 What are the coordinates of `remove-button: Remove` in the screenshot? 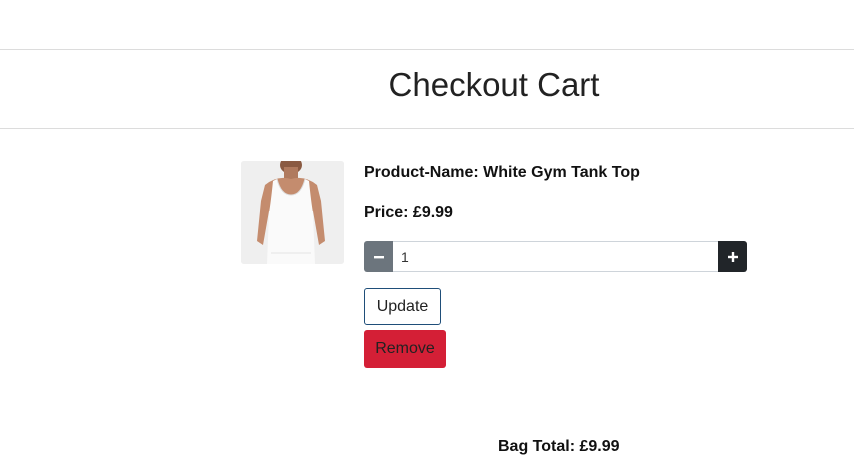 It's located at (405, 349).